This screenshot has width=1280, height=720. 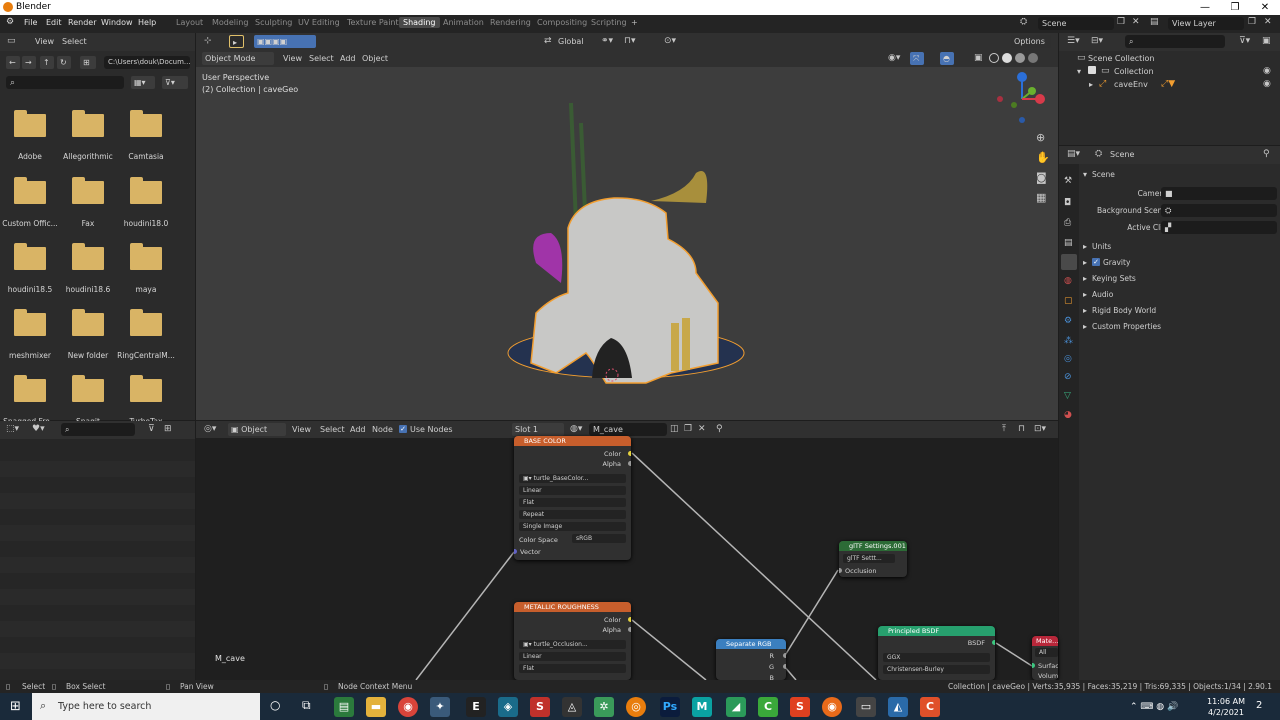 What do you see at coordinates (1116, 262) in the screenshot?
I see `gravity-section: Gravity` at bounding box center [1116, 262].